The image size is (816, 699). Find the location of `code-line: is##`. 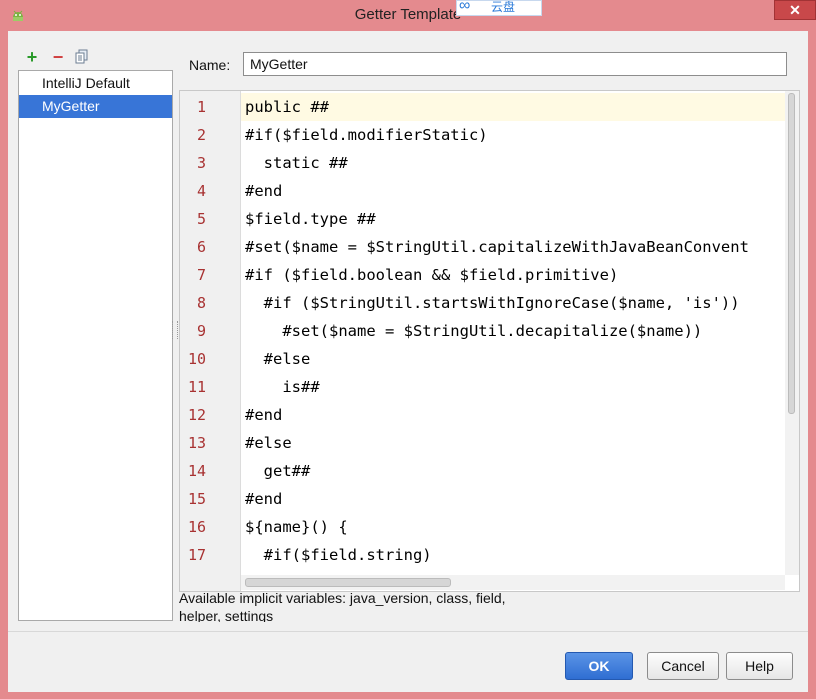

code-line: is## is located at coordinates (282, 387).